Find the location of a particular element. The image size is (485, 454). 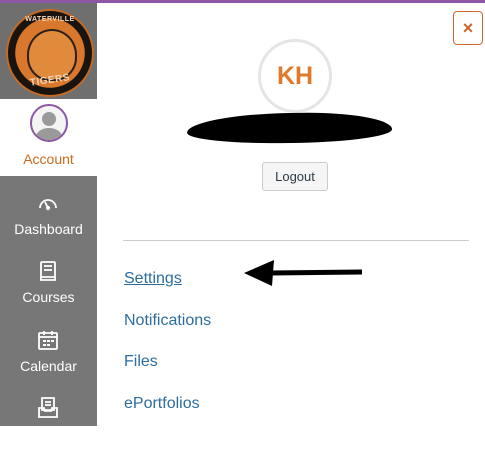

annotation-arrow is located at coordinates (303, 273).